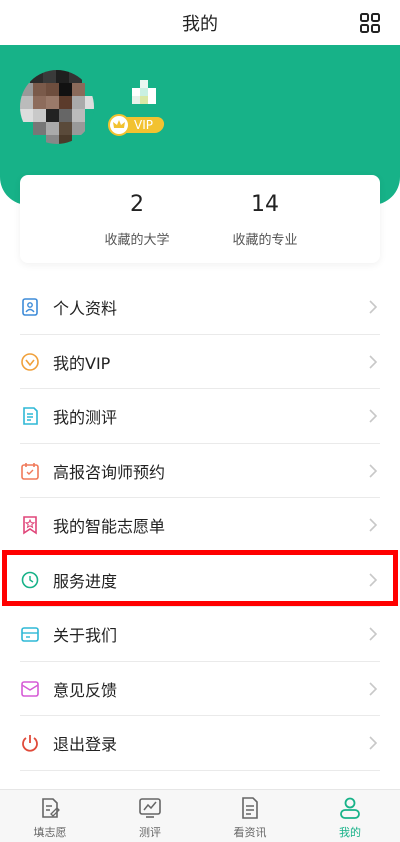 This screenshot has height=842, width=400. What do you see at coordinates (200, 307) in the screenshot?
I see `menu-item-profile: 个人资料` at bounding box center [200, 307].